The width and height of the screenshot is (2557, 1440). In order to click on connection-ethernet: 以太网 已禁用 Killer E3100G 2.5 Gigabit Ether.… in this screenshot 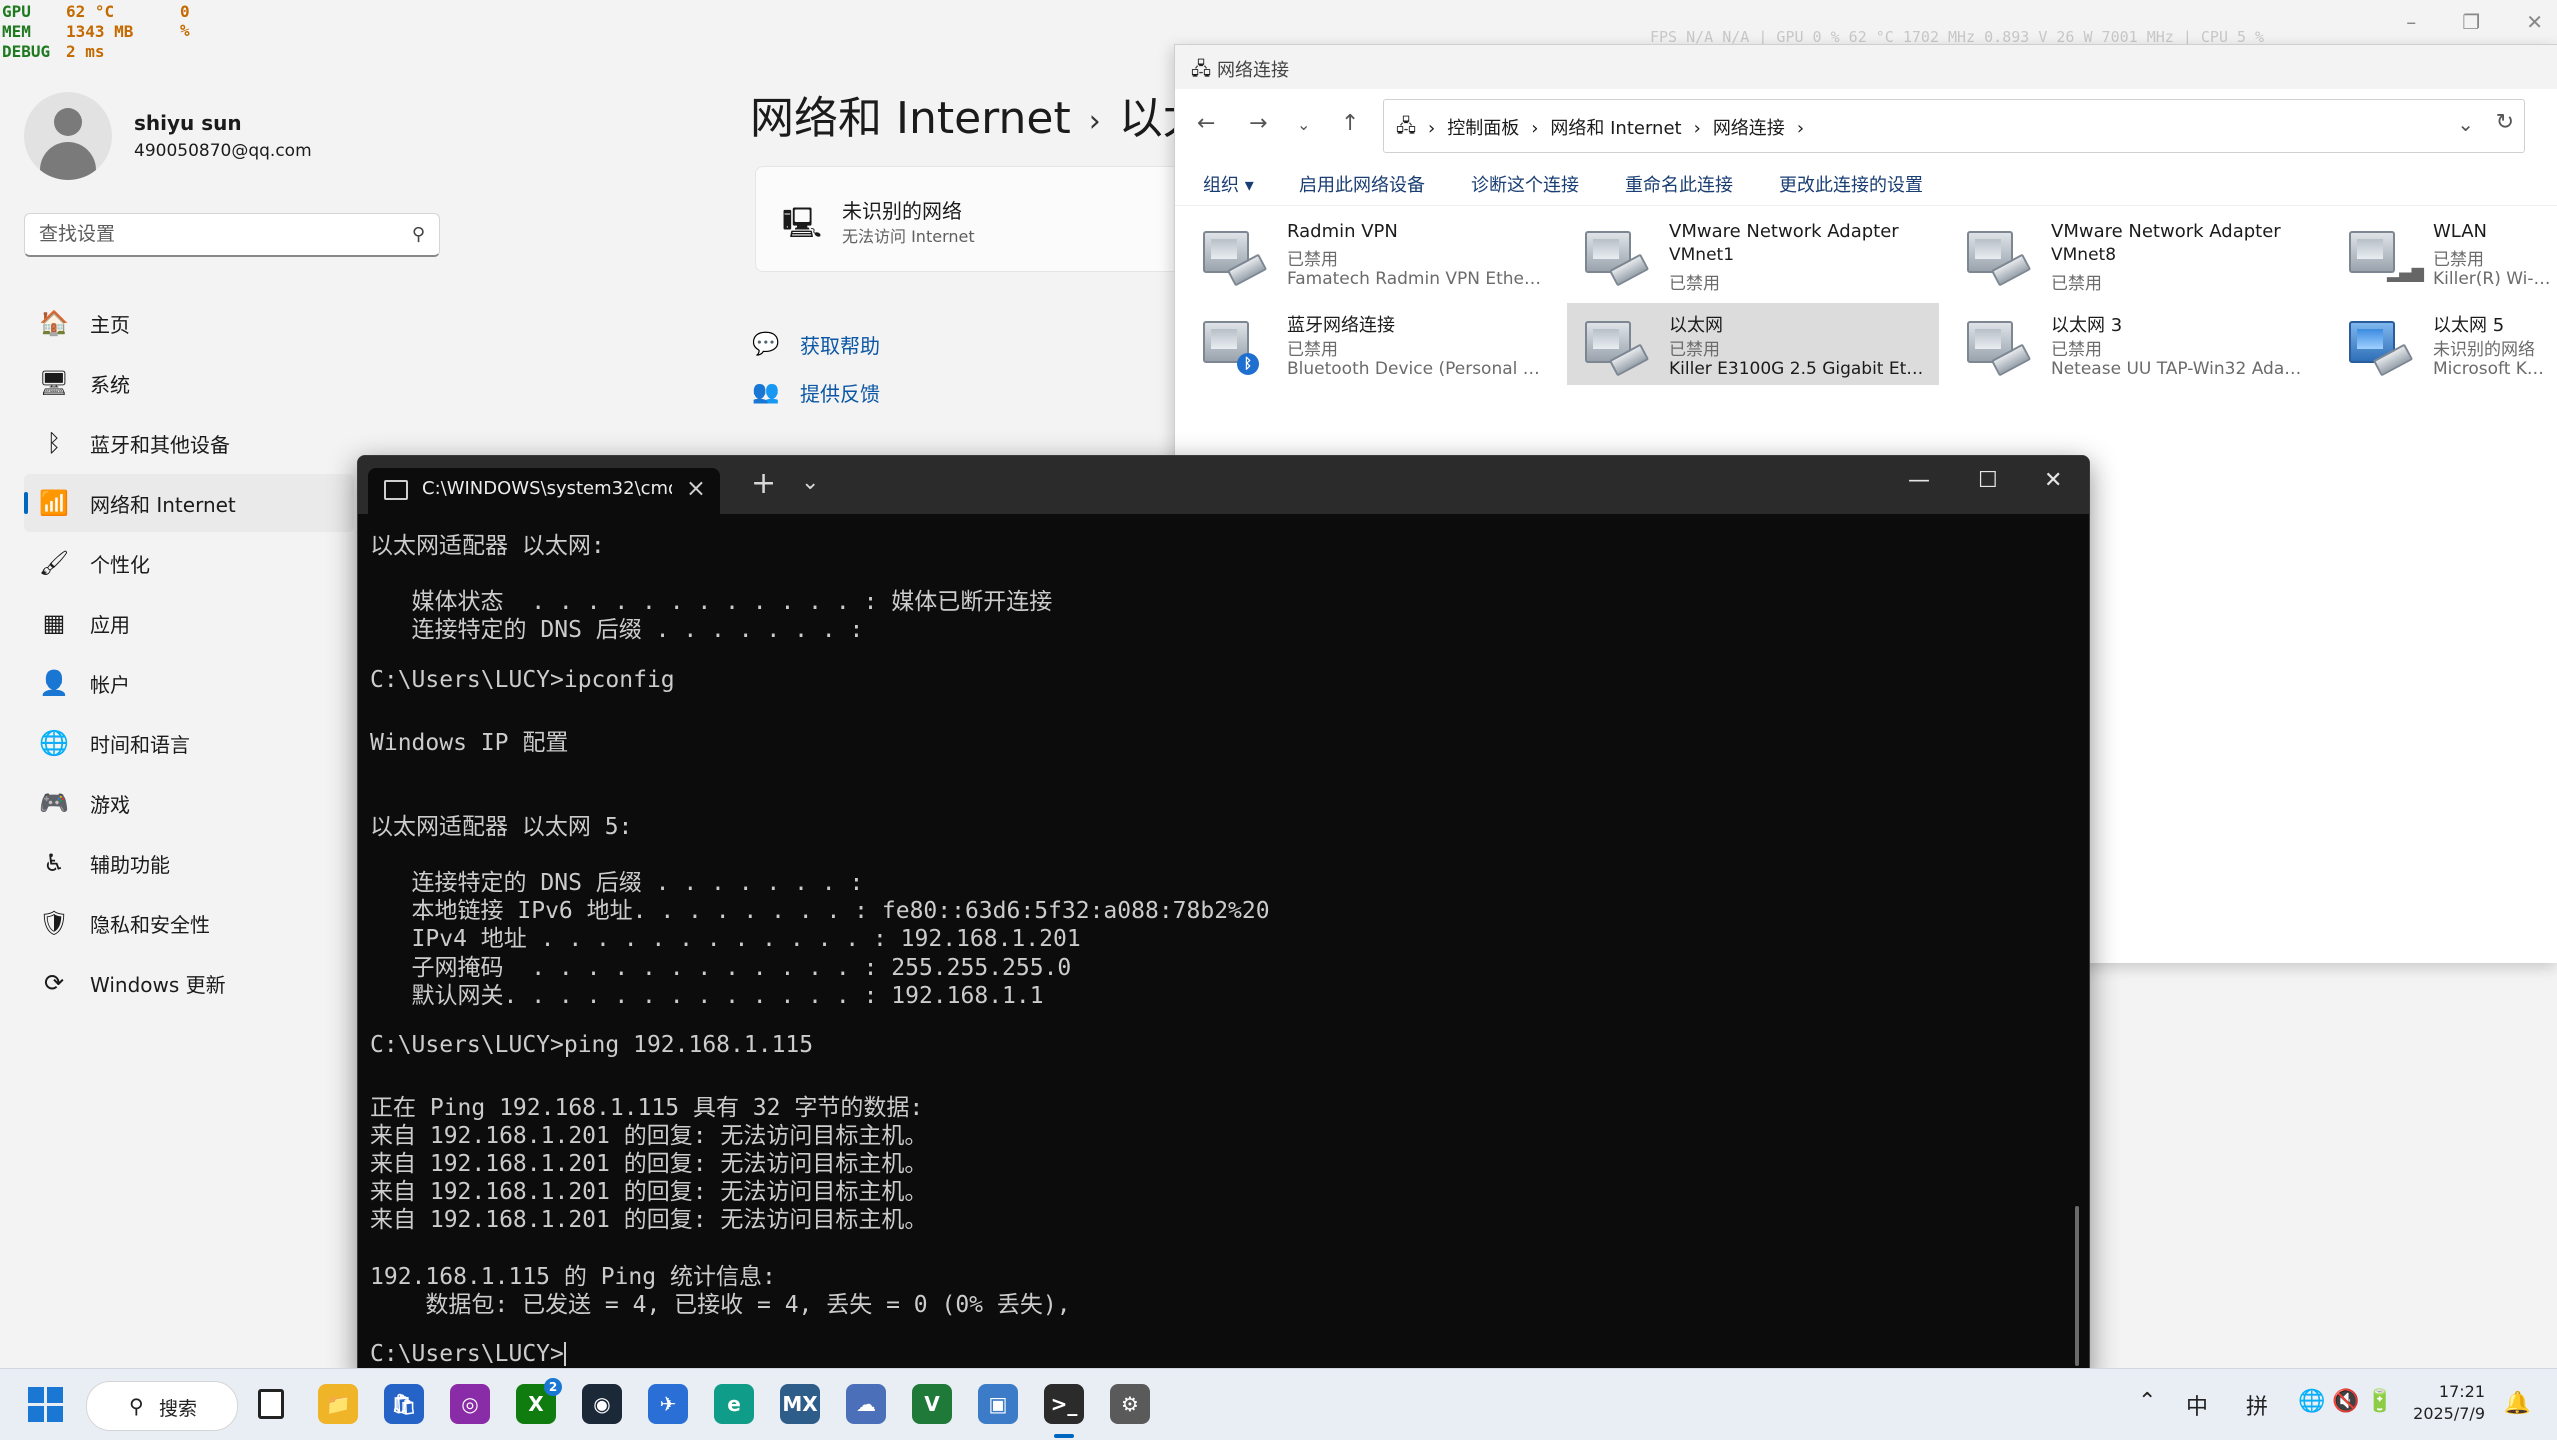, I will do `click(1753, 344)`.